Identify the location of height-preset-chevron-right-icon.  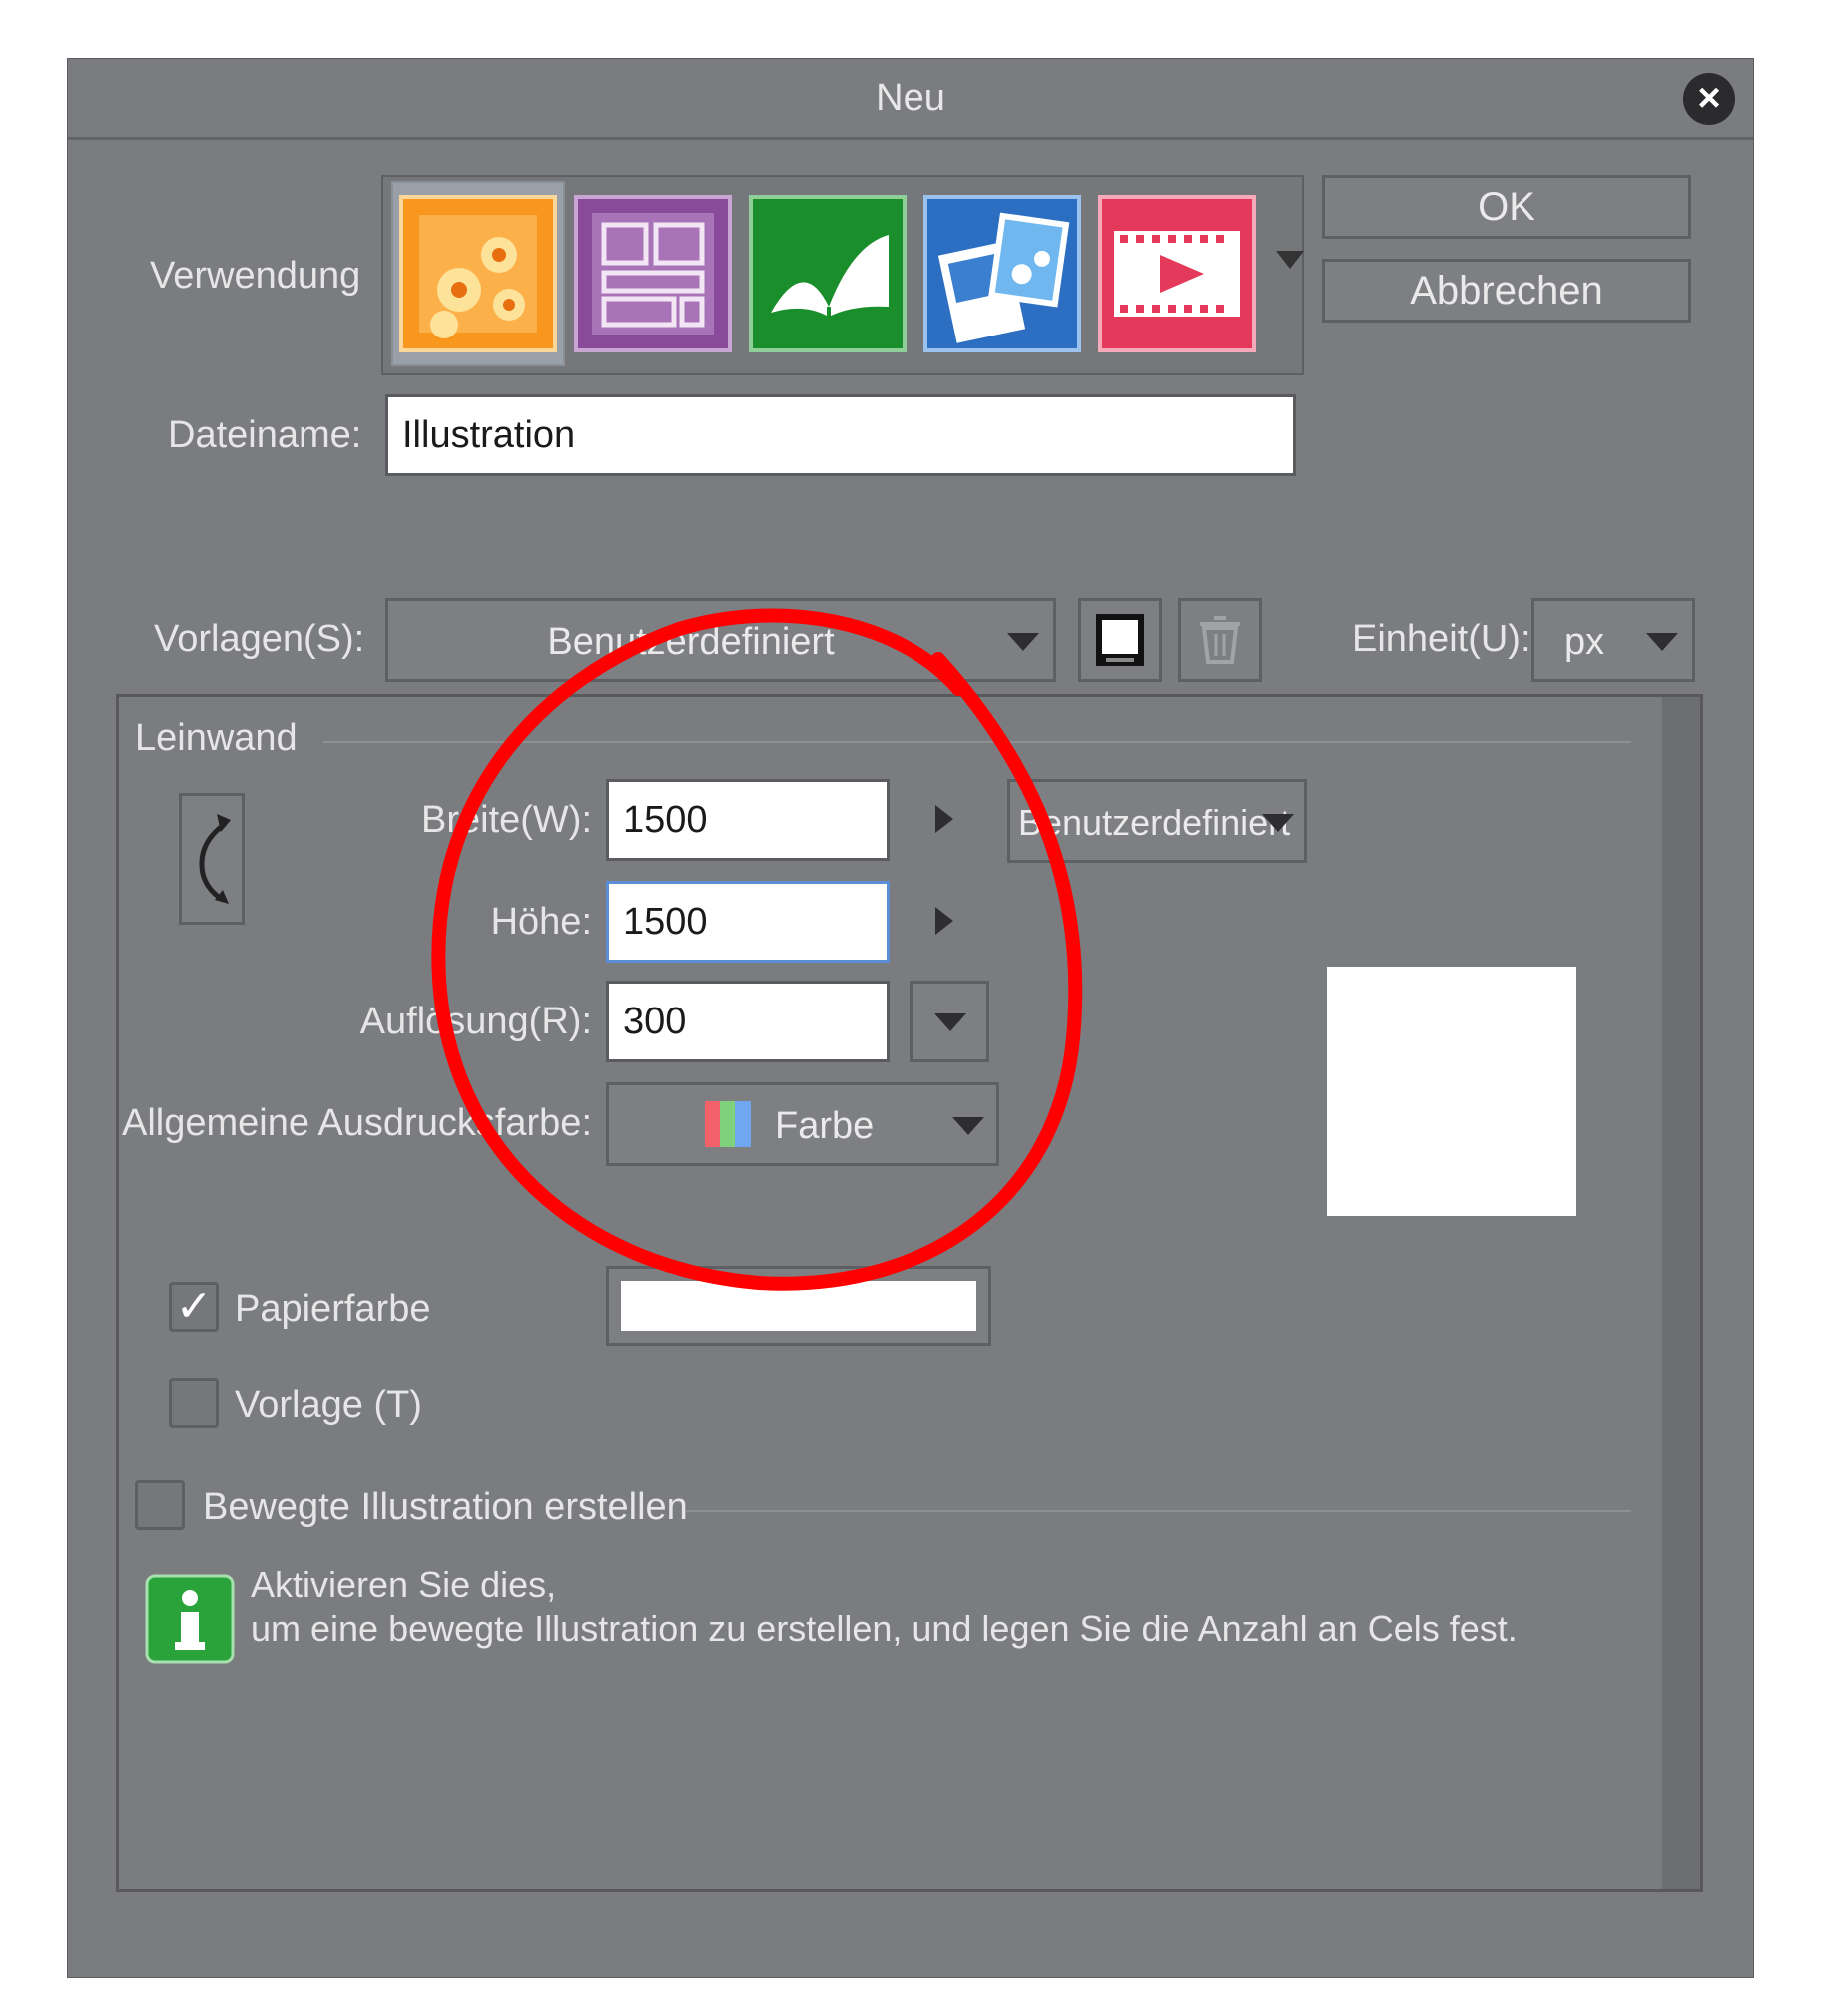
(944, 921).